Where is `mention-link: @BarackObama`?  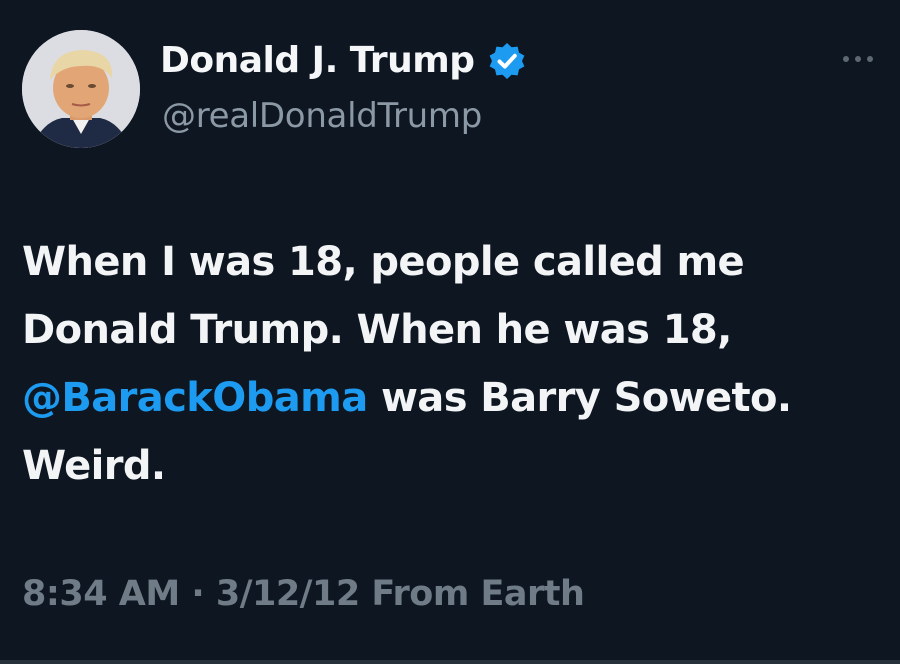
mention-link: @BarackObama is located at coordinates (195, 398).